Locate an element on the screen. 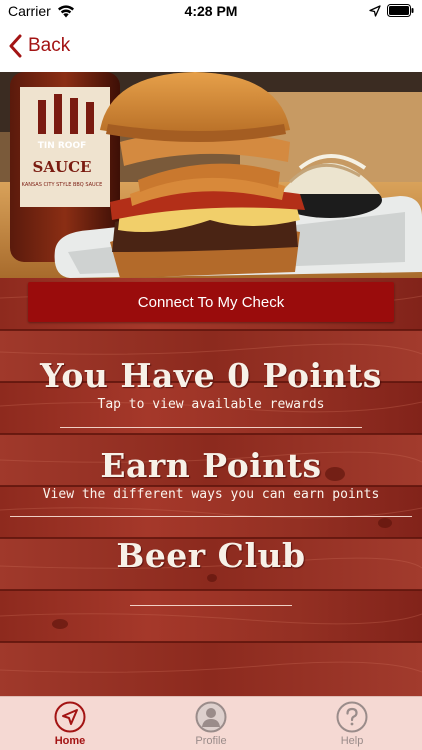  question-mark-icon is located at coordinates (352, 717).